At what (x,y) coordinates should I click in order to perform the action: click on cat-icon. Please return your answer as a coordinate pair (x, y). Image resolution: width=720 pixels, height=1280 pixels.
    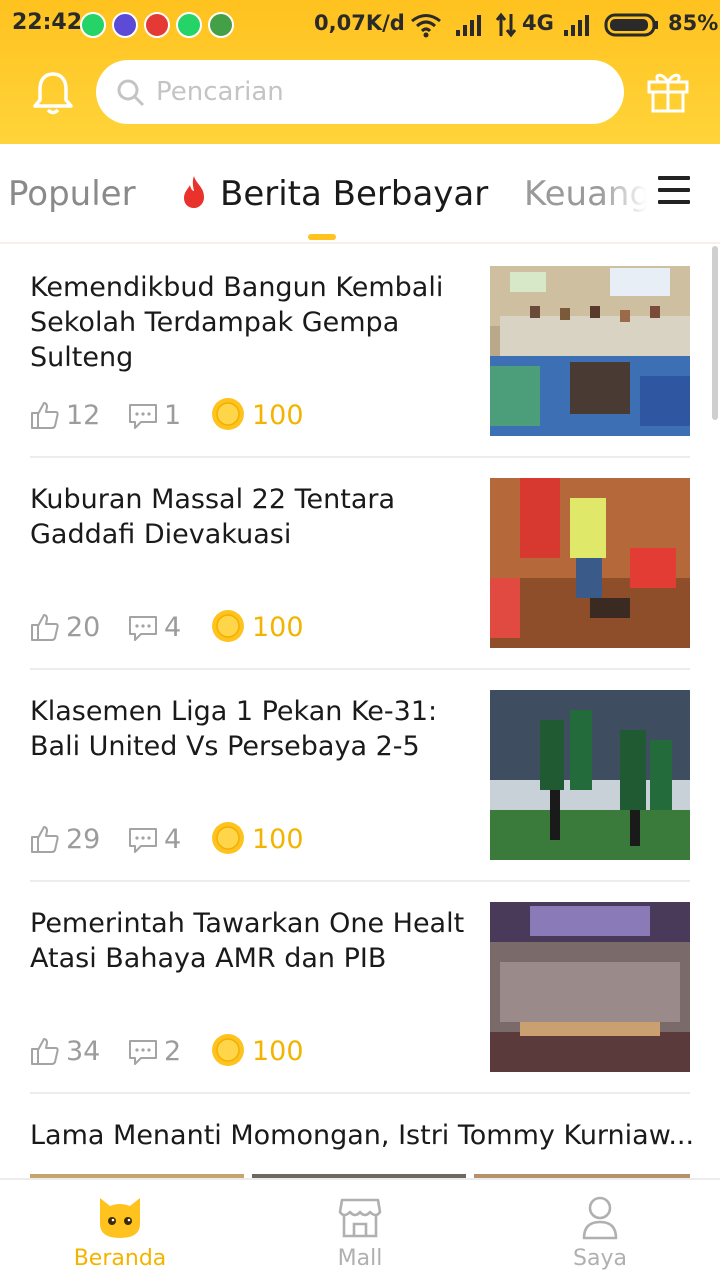
    Looking at the image, I should click on (221, 25).